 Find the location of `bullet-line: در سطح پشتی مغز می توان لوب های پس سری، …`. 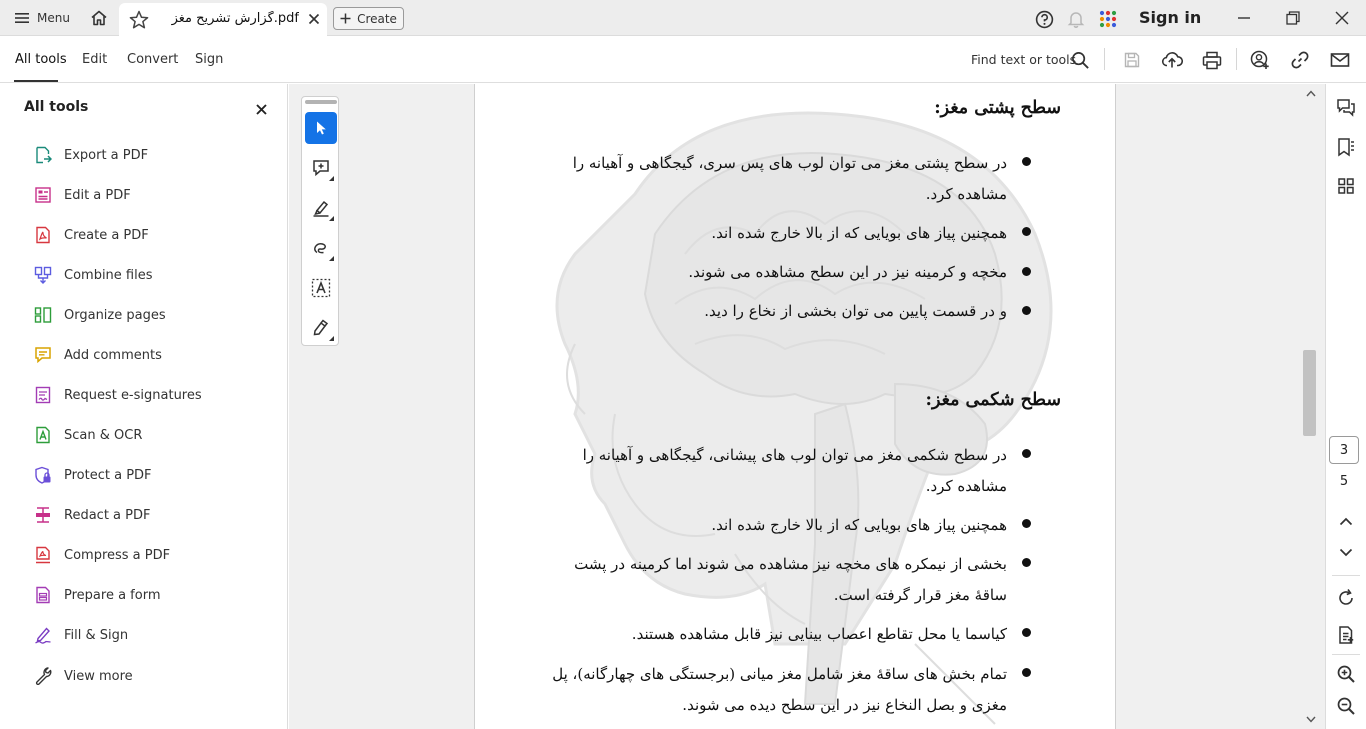

bullet-line: در سطح پشتی مغز می توان لوب های پس سری، … is located at coordinates (789, 163).